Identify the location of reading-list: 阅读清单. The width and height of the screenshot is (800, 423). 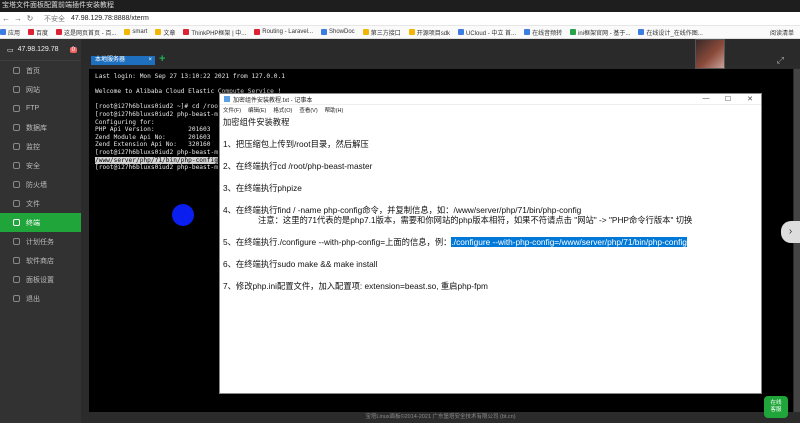
(782, 32).